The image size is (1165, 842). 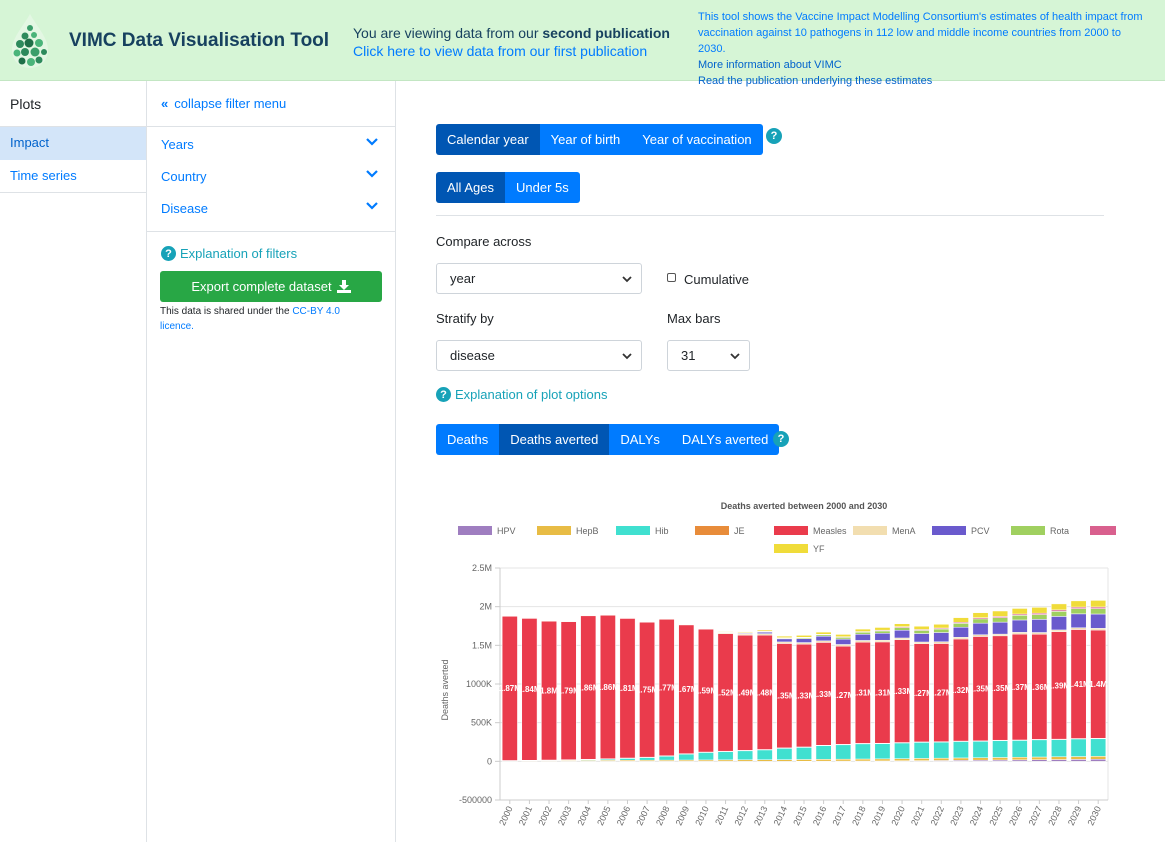 I want to click on dalys-averted-button: DALYs averted, so click(x=725, y=439).